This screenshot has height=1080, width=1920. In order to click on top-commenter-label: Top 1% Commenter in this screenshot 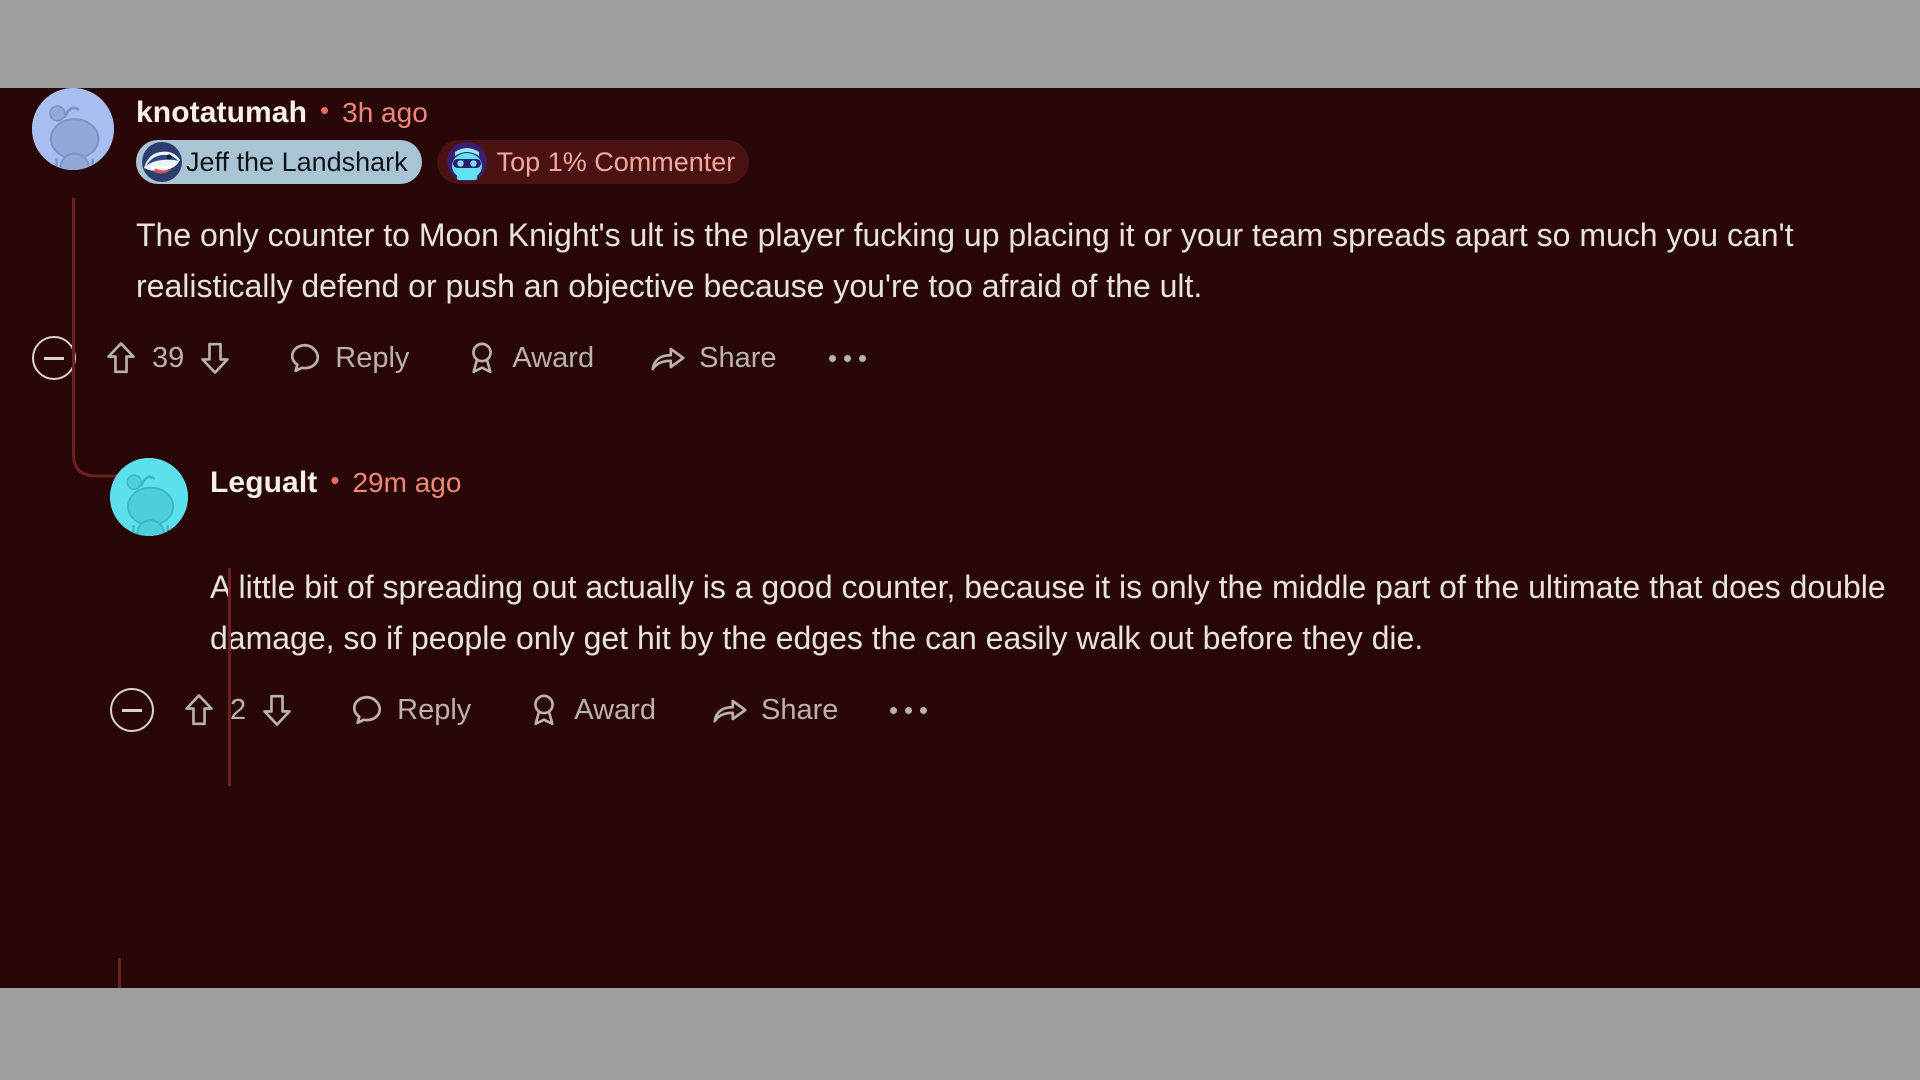, I will do `click(616, 161)`.